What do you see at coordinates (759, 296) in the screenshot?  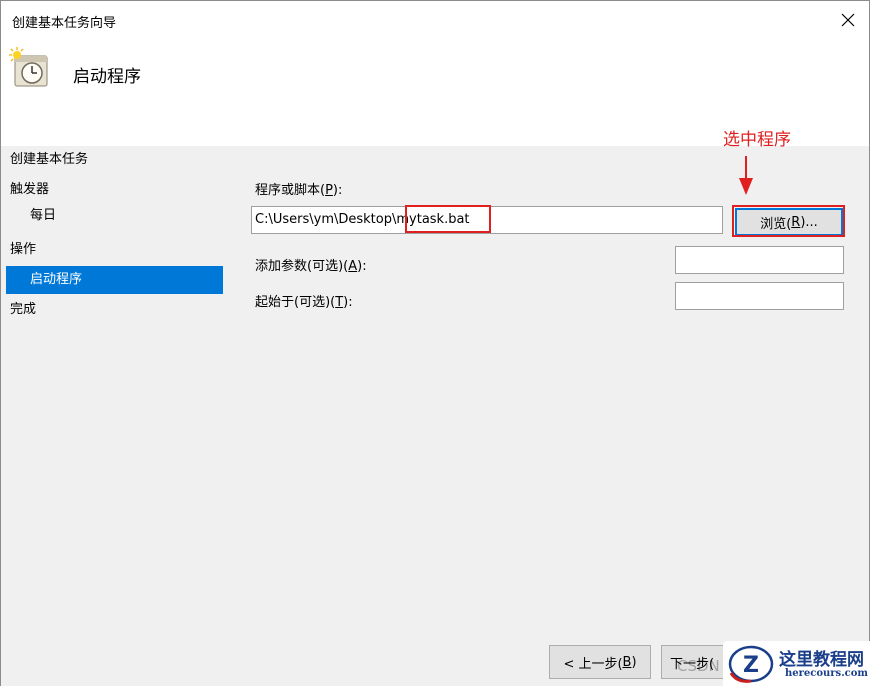 I see `start-in-input` at bounding box center [759, 296].